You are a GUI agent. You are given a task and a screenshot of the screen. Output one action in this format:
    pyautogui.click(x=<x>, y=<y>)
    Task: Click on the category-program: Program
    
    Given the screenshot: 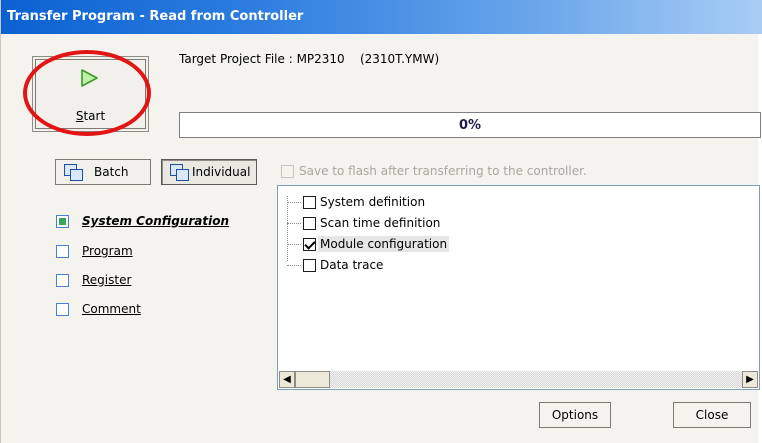 What is the action you would take?
    pyautogui.click(x=94, y=251)
    